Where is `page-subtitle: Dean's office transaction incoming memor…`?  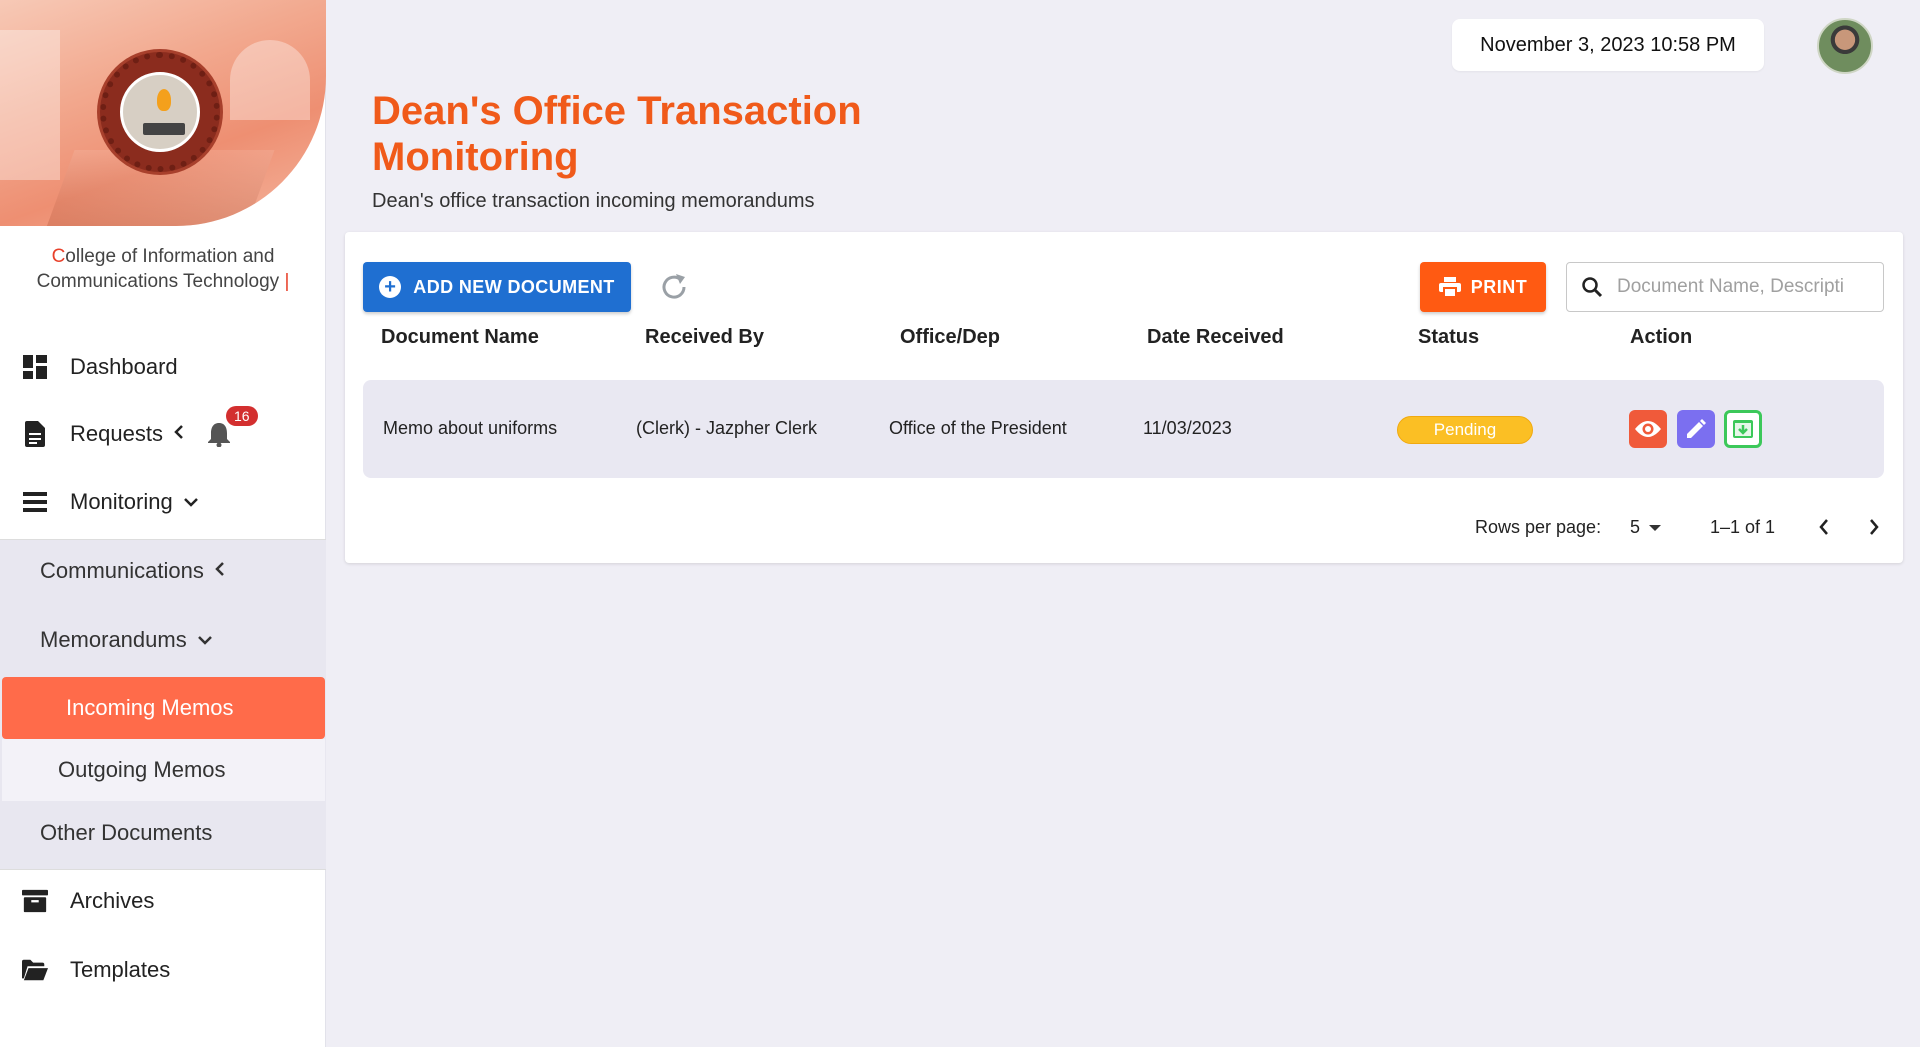
page-subtitle: Dean's office transaction incoming memor… is located at coordinates (593, 201).